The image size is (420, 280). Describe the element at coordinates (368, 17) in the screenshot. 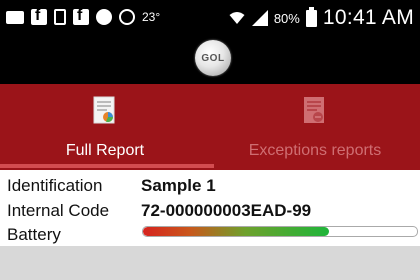

I see `clock-time: 10:41 AM` at that location.